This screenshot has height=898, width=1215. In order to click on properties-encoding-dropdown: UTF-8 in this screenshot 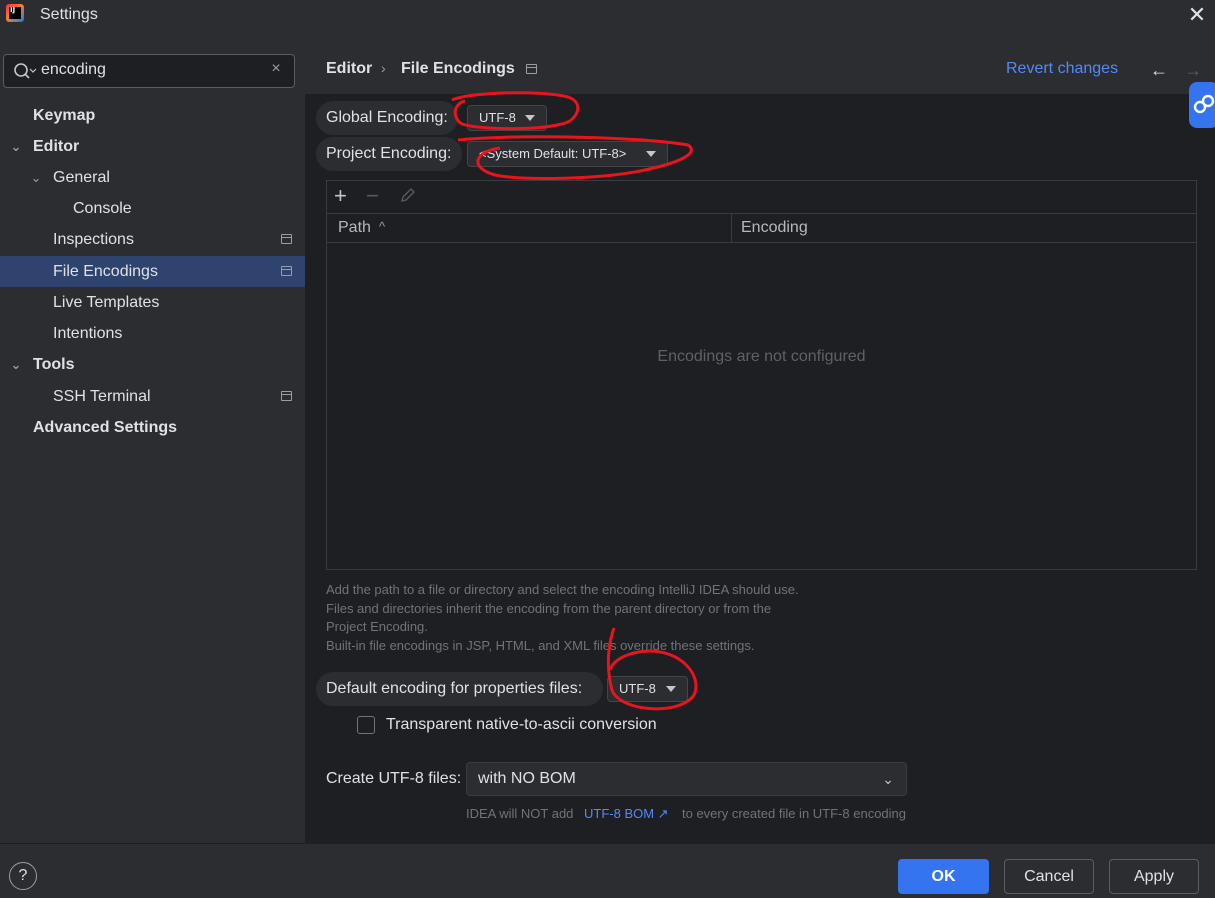, I will do `click(647, 689)`.